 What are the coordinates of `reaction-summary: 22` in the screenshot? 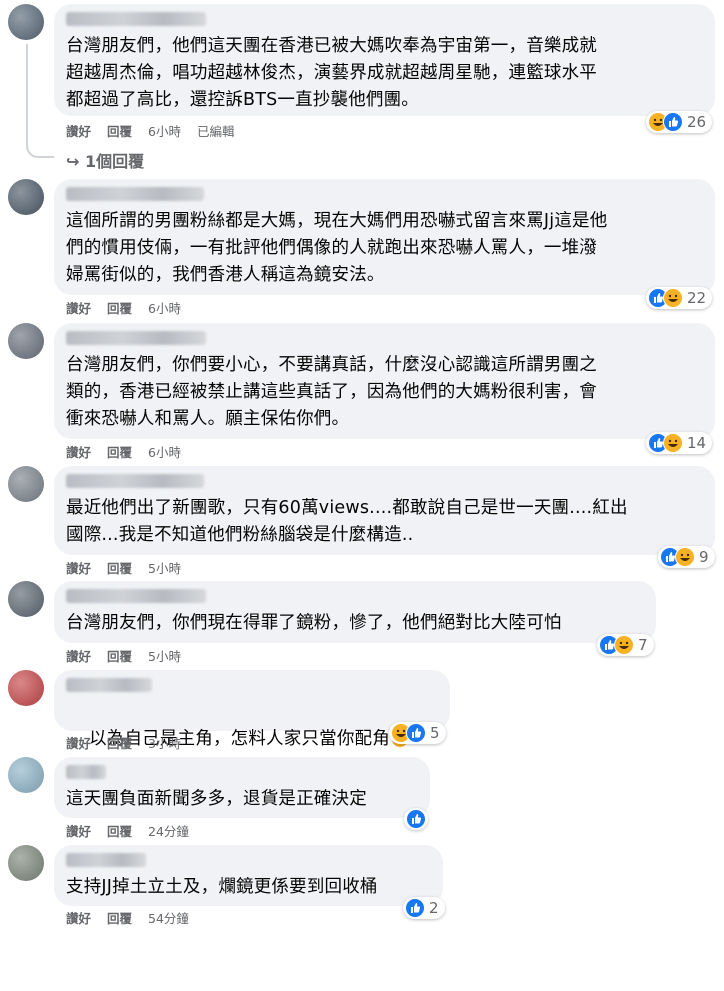 It's located at (679, 298).